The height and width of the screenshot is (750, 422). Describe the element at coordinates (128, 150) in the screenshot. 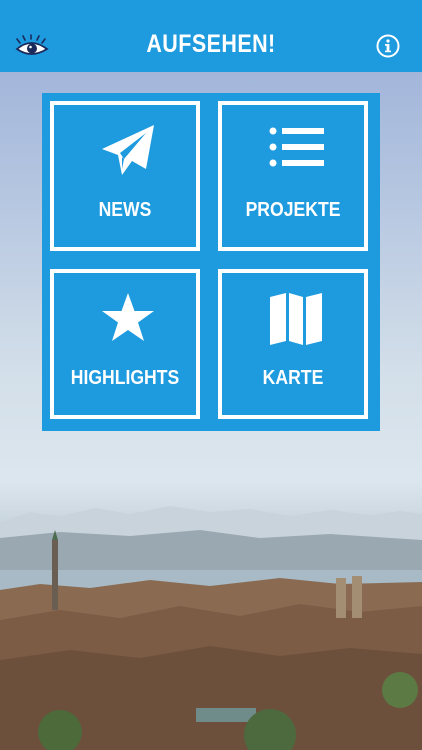

I see `paper-plane-icon` at that location.